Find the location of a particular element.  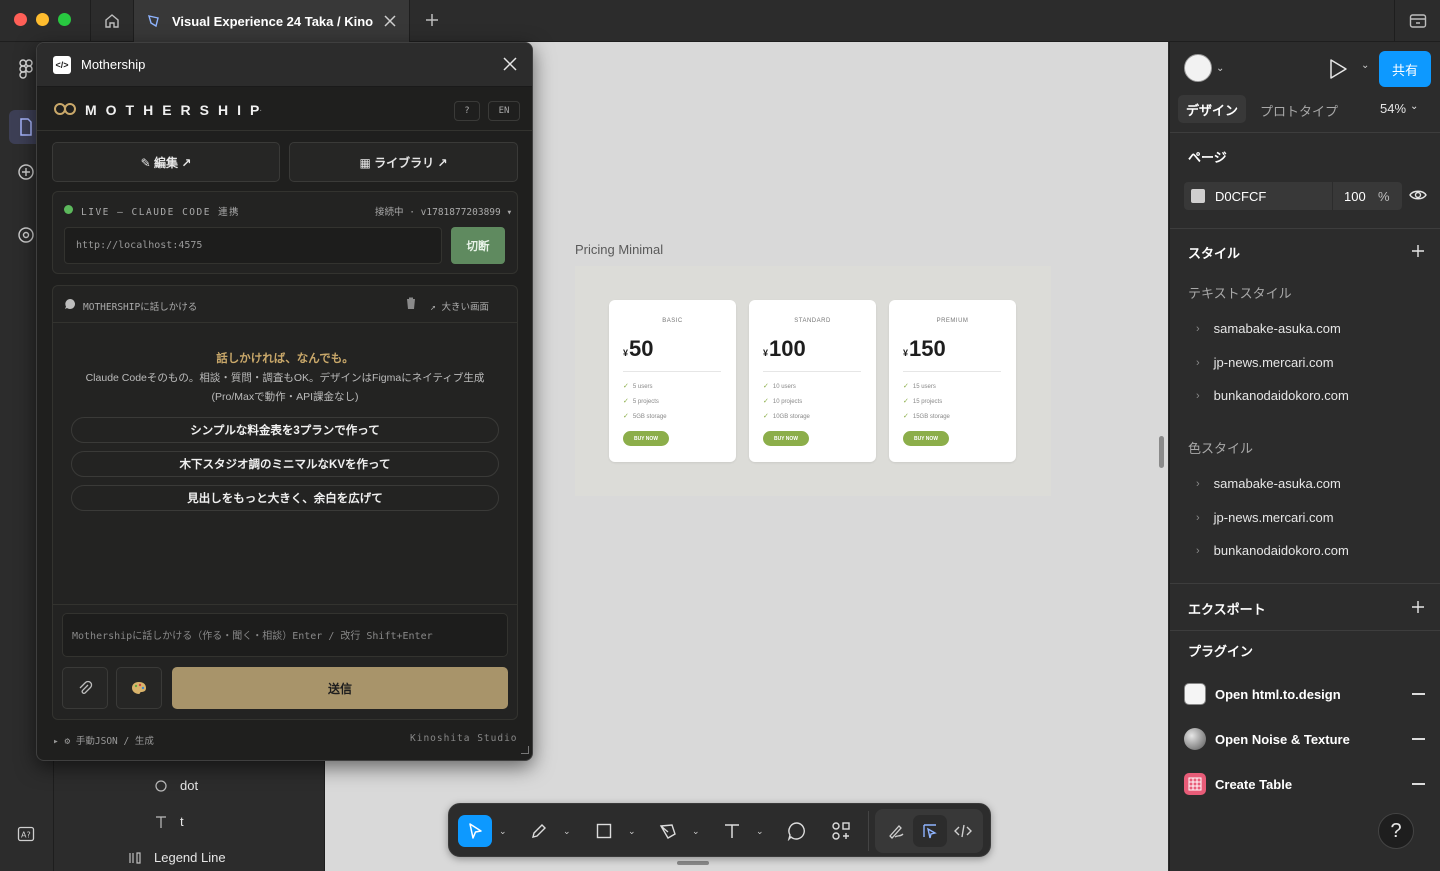

connection-status: 接続中 · v1781877203899 ▾ is located at coordinates (443, 211).